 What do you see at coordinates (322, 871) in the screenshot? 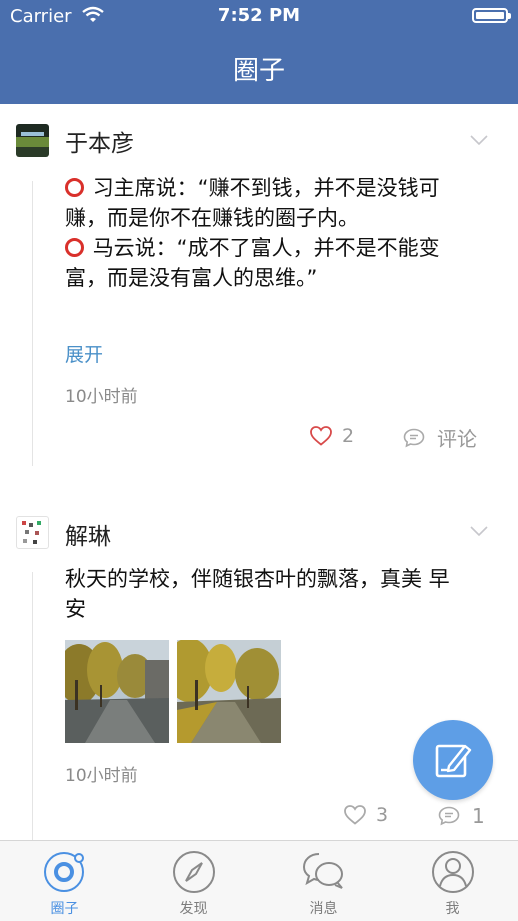
I see `chat-bubbles-icon` at bounding box center [322, 871].